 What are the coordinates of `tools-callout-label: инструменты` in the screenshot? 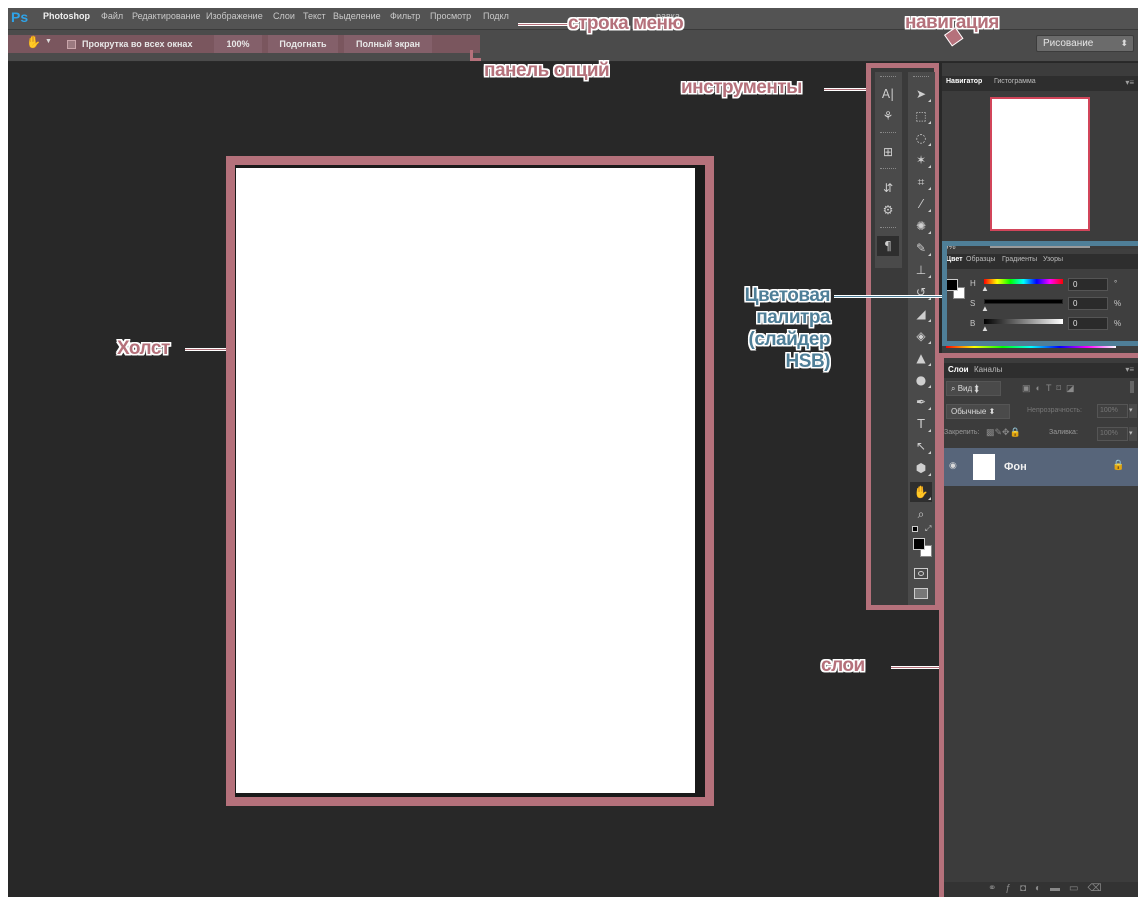 It's located at (741, 87).